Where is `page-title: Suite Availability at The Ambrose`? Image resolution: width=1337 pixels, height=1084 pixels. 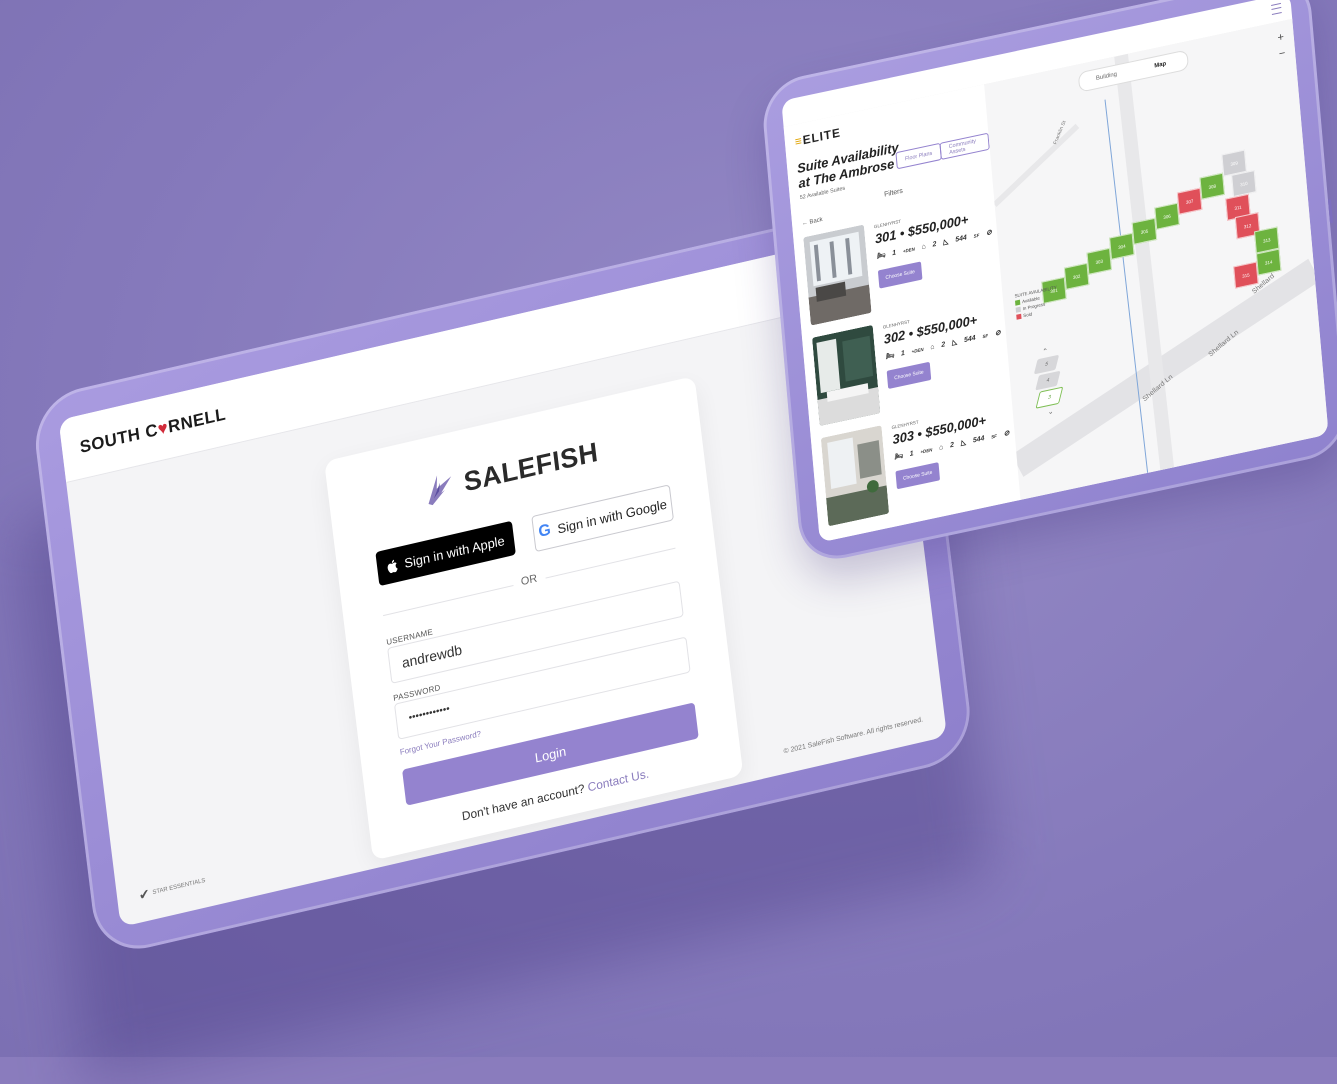 page-title: Suite Availability at The Ambrose is located at coordinates (848, 165).